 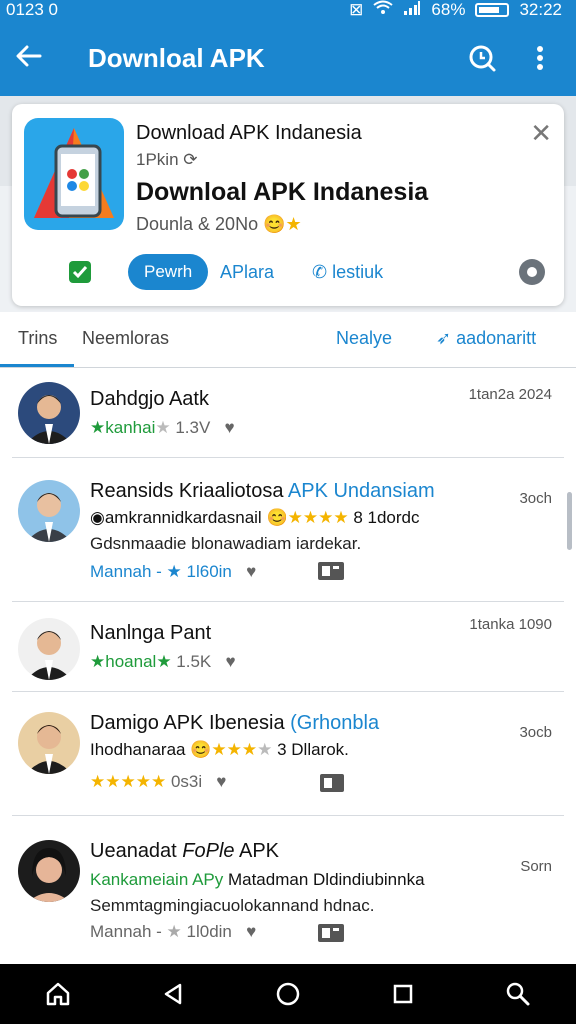 What do you see at coordinates (492, 10) in the screenshot?
I see `battery-icon` at bounding box center [492, 10].